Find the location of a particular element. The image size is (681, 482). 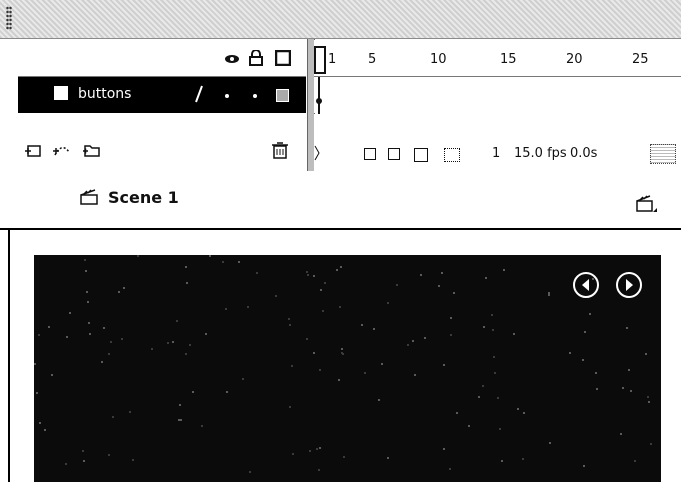

timeline-status-bar: 1 15.0 fps 0.0s is located at coordinates (497, 142).